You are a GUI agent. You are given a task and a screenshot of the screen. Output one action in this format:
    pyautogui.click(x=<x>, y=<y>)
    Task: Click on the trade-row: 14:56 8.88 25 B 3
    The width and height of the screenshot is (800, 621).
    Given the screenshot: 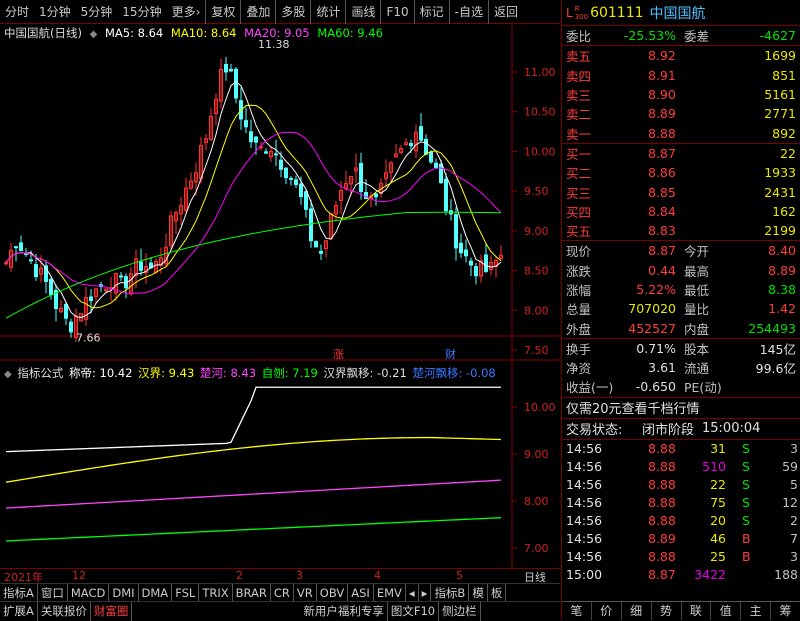 What is the action you would take?
    pyautogui.click(x=681, y=557)
    